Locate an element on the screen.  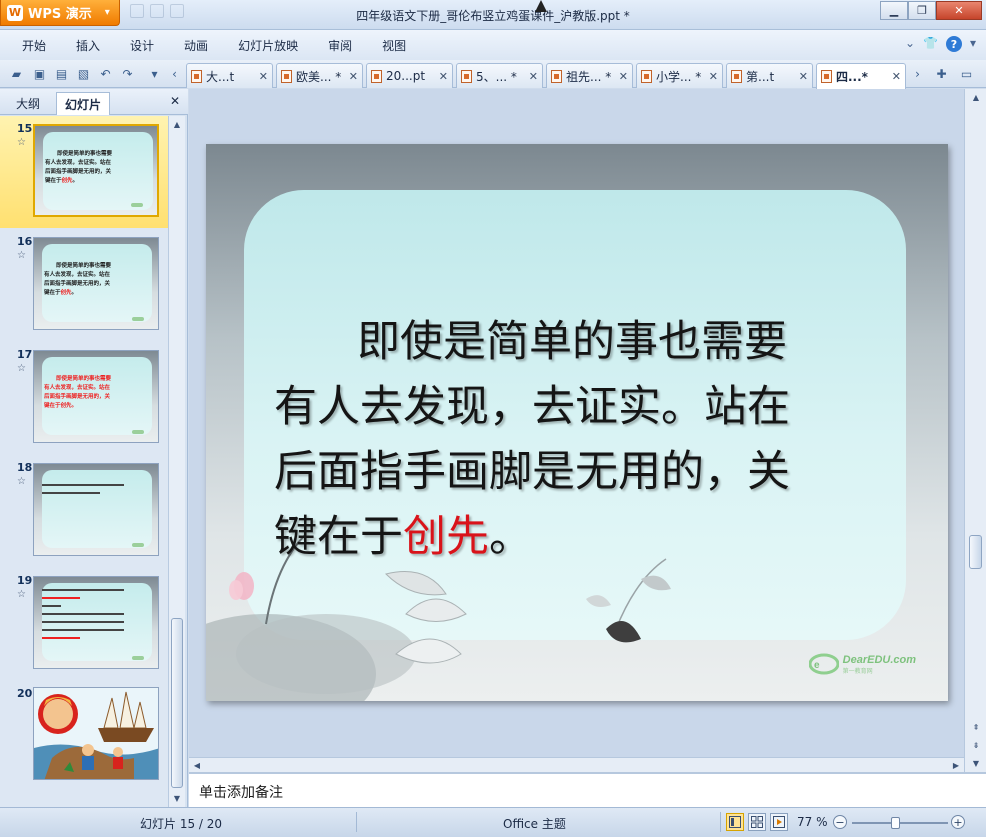
preview-line: 键在于创先。 is located at coordinates (61, 406).